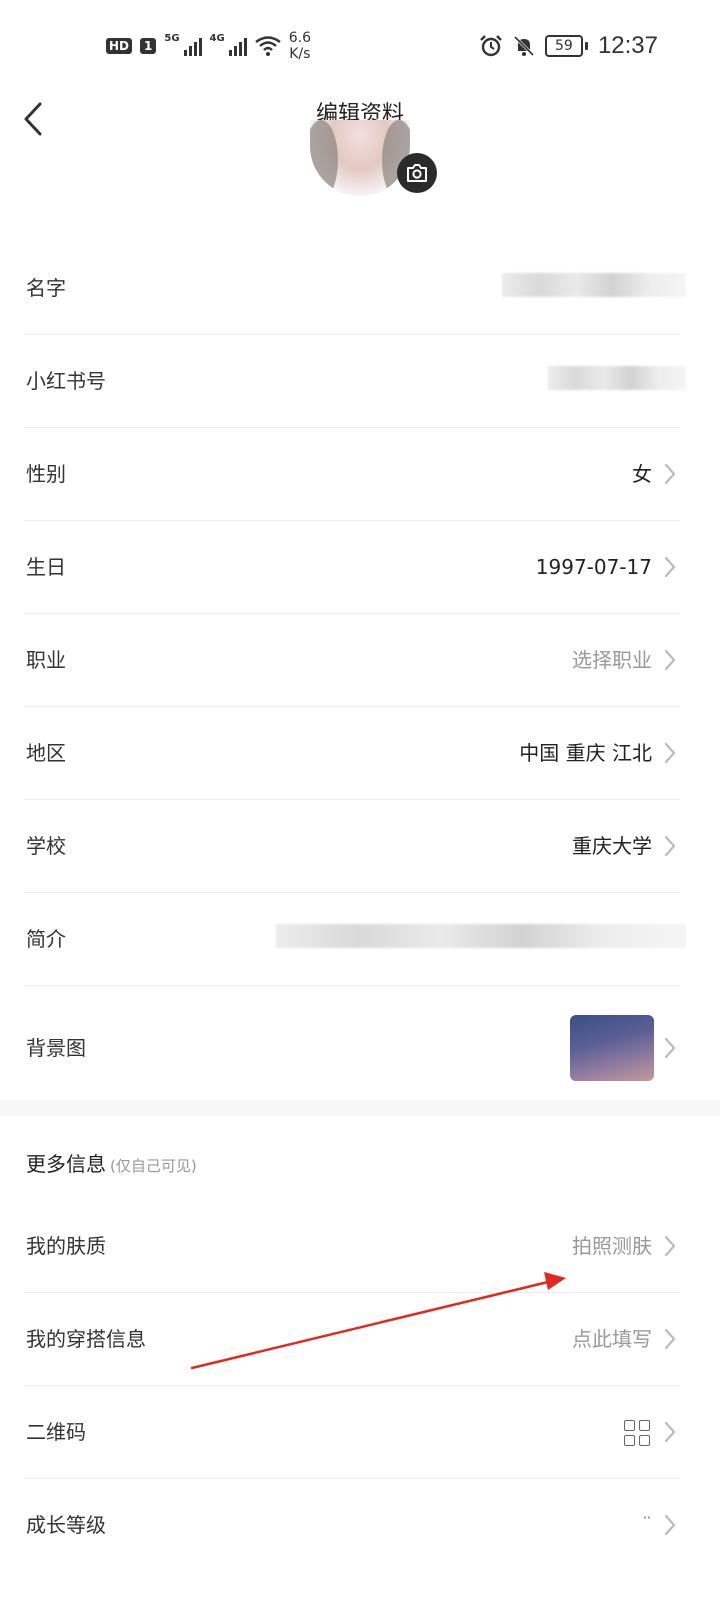 The height and width of the screenshot is (1600, 720). Describe the element at coordinates (119, 46) in the screenshot. I see `hd-badge: HD` at that location.